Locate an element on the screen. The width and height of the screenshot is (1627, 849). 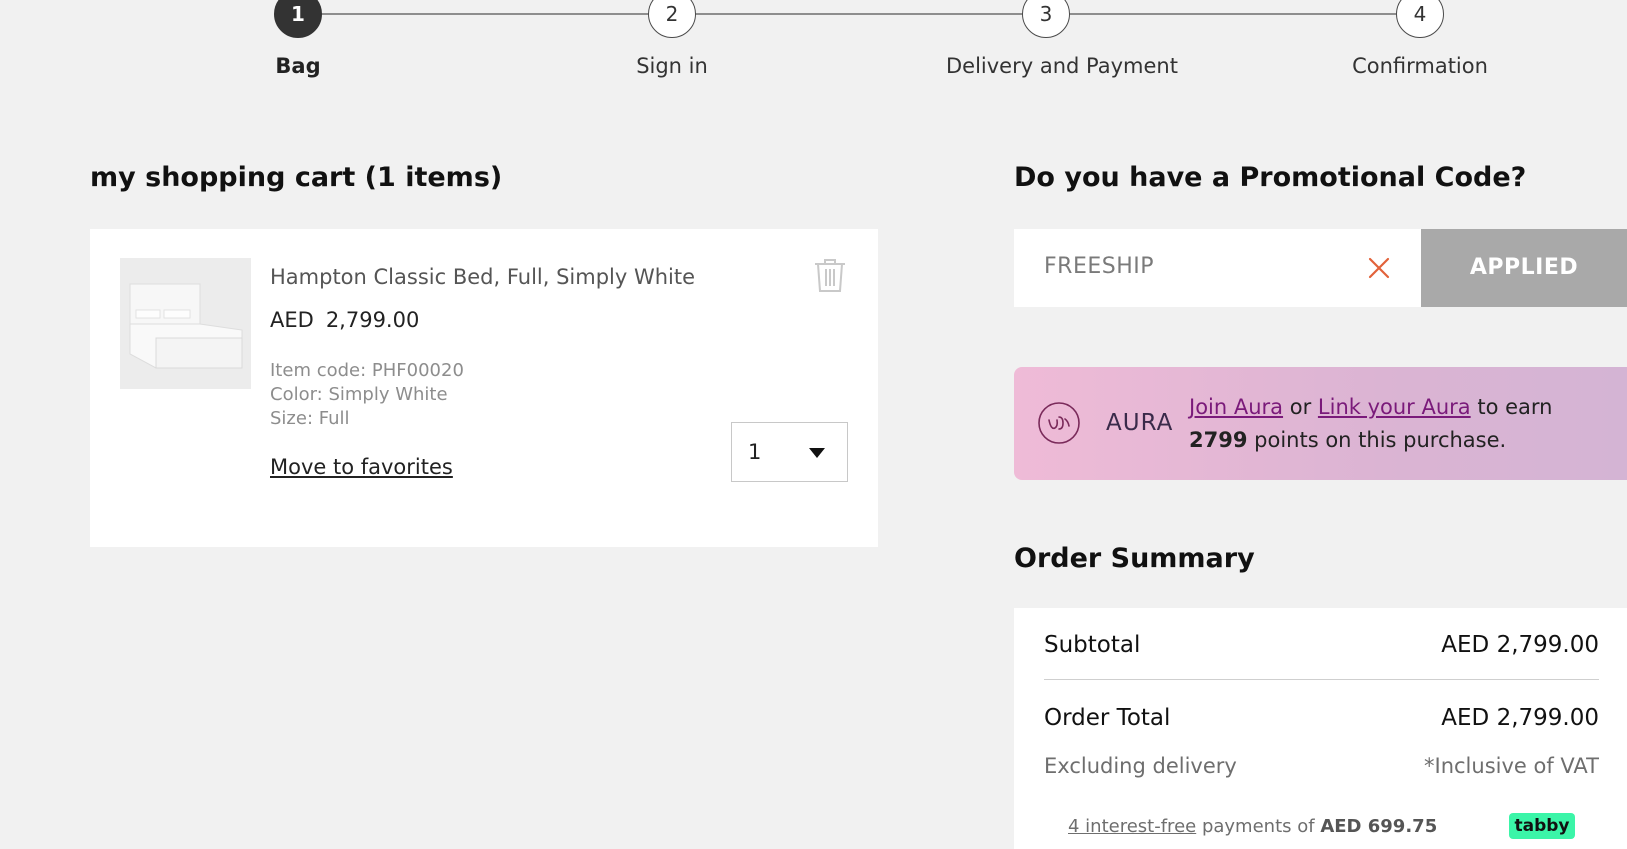
close-icon is located at coordinates (1379, 268).